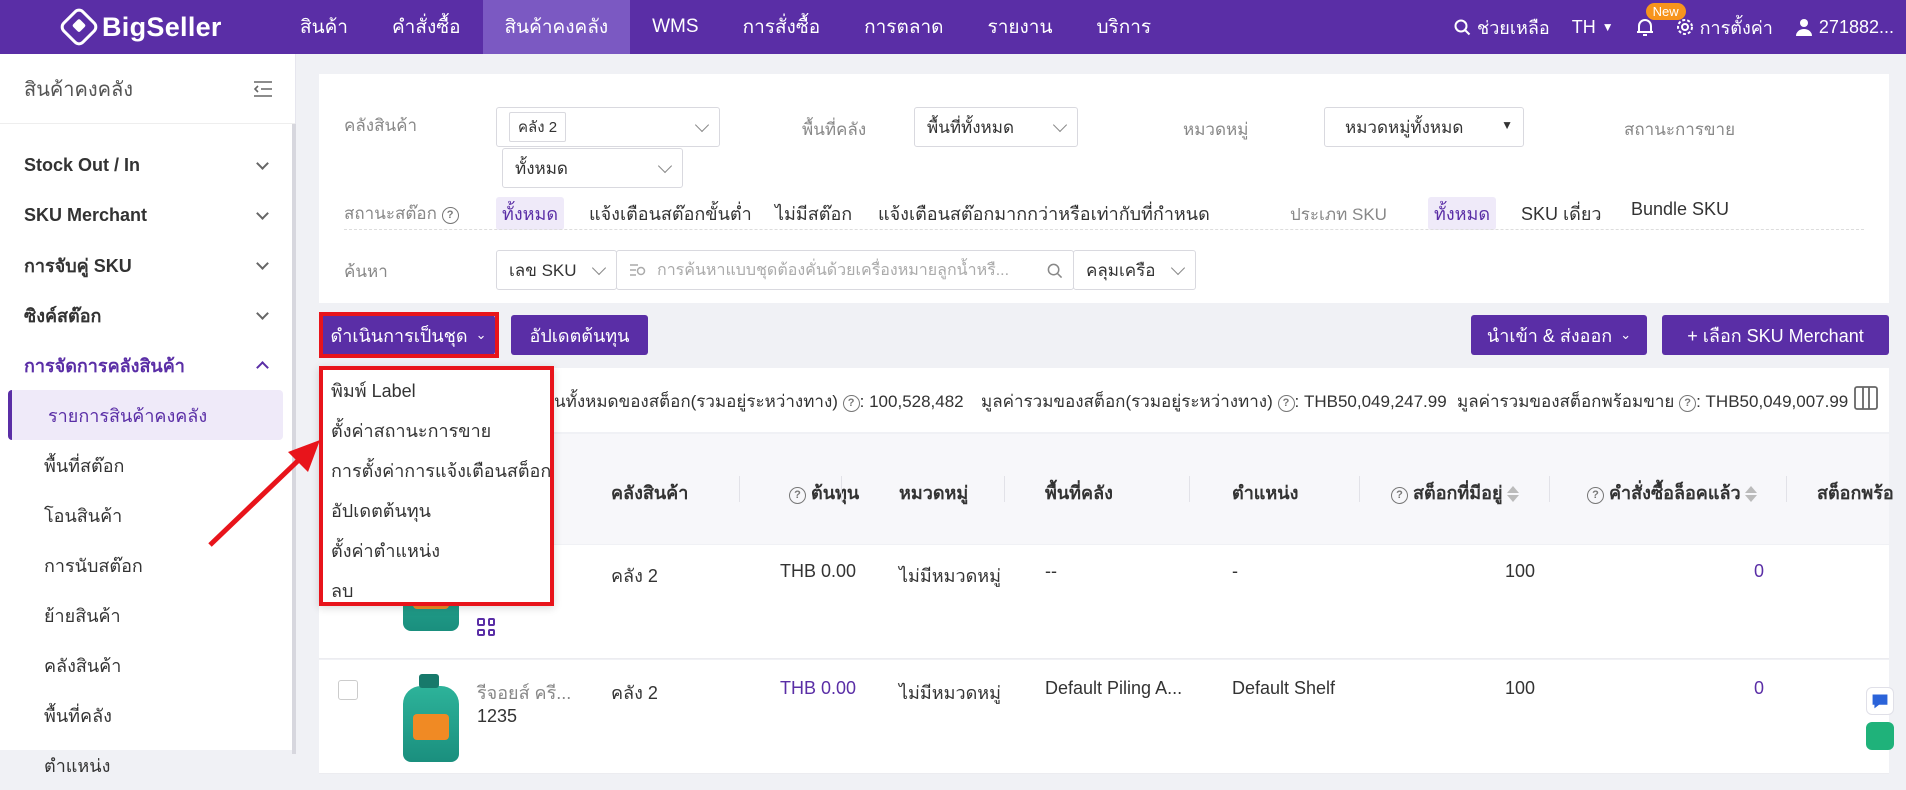  What do you see at coordinates (497, 716) in the screenshot?
I see `cell-product-code: 1235` at bounding box center [497, 716].